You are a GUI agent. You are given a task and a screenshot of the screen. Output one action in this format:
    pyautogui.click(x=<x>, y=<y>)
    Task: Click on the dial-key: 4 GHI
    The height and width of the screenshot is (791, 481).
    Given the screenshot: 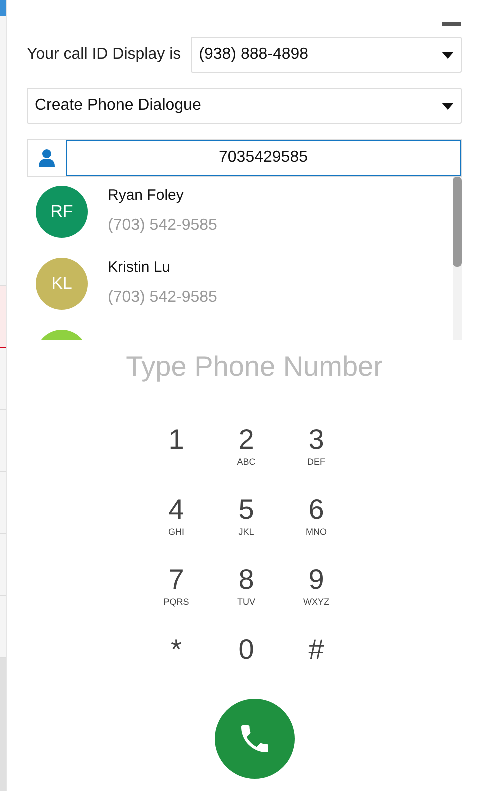 What is the action you would take?
    pyautogui.click(x=177, y=525)
    